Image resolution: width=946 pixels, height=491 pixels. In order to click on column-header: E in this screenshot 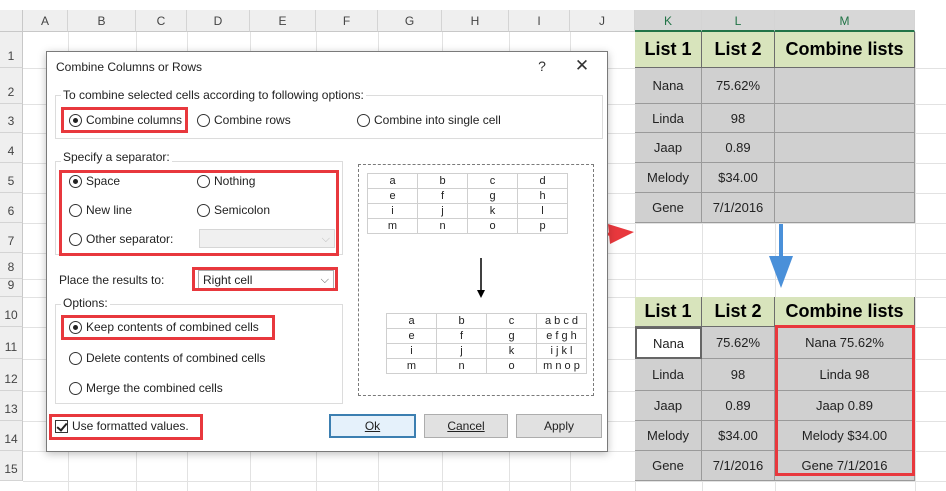, I will do `click(283, 21)`.